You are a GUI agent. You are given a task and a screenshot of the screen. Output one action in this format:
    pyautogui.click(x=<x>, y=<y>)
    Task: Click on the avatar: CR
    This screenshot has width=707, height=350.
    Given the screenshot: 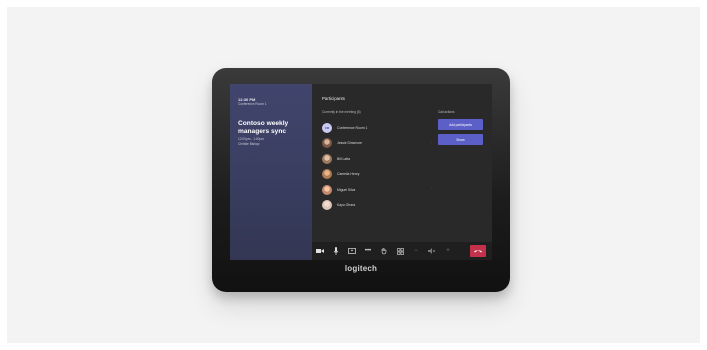 What is the action you would take?
    pyautogui.click(x=327, y=127)
    